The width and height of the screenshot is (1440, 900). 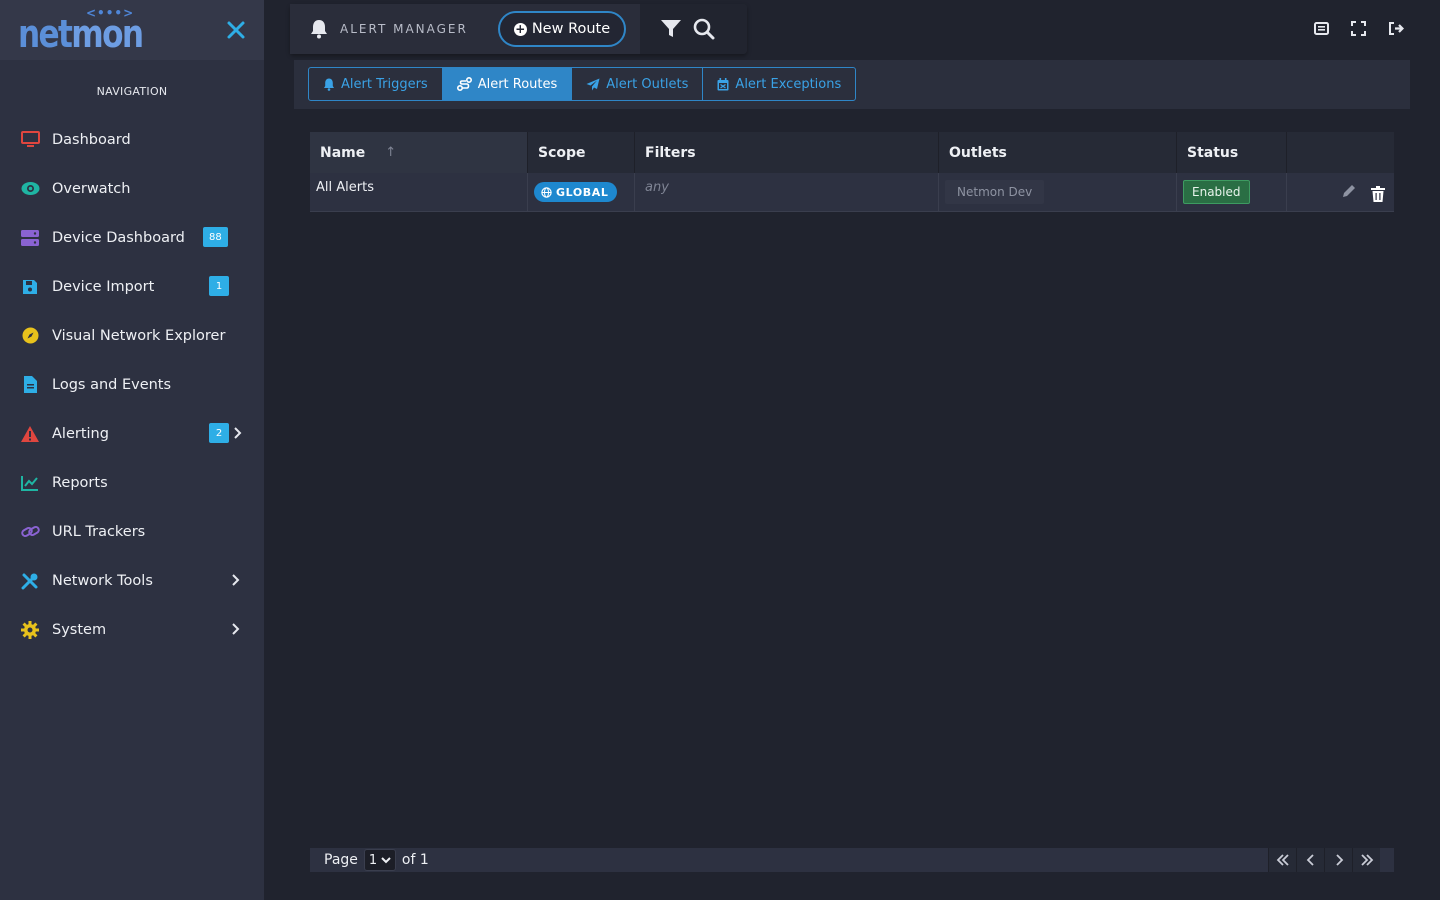 What do you see at coordinates (1340, 152) in the screenshot?
I see `column-header-actions` at bounding box center [1340, 152].